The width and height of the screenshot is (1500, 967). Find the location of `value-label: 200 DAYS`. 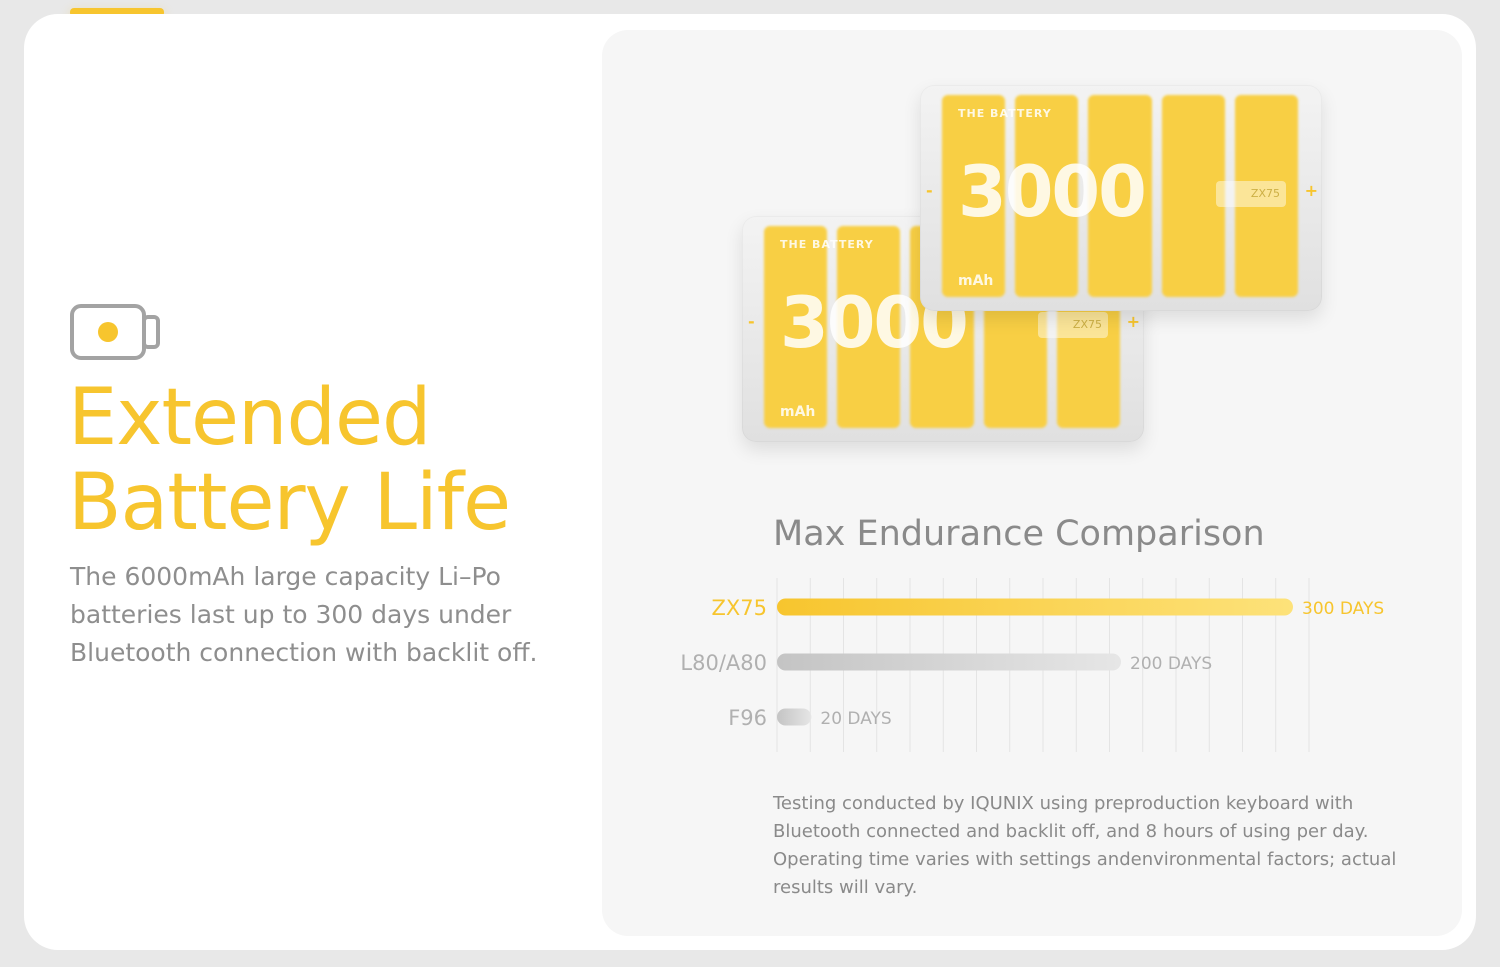

value-label: 200 DAYS is located at coordinates (1171, 664).